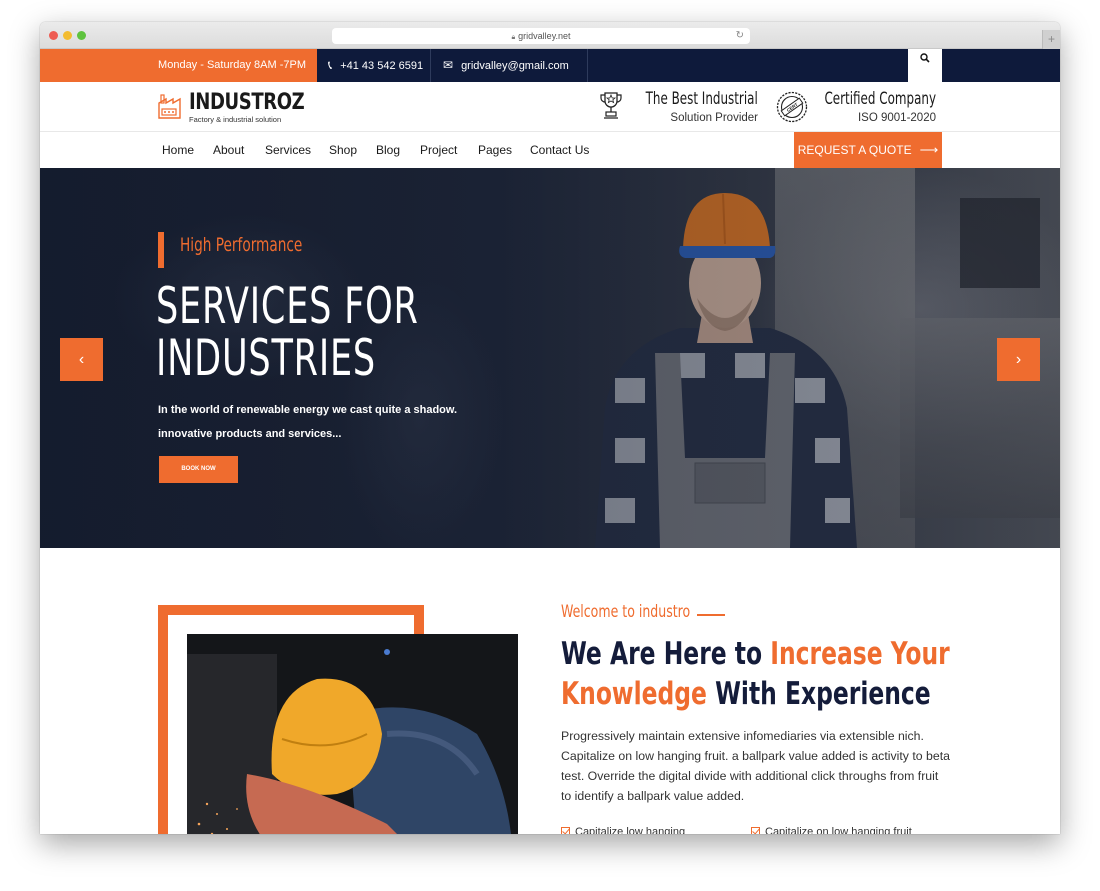 The width and height of the screenshot is (1100, 891). I want to click on kicker-underline, so click(711, 615).